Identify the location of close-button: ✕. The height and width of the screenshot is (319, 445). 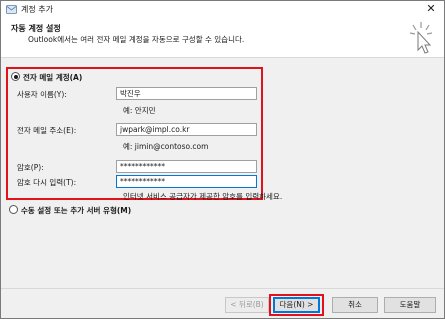
(431, 9).